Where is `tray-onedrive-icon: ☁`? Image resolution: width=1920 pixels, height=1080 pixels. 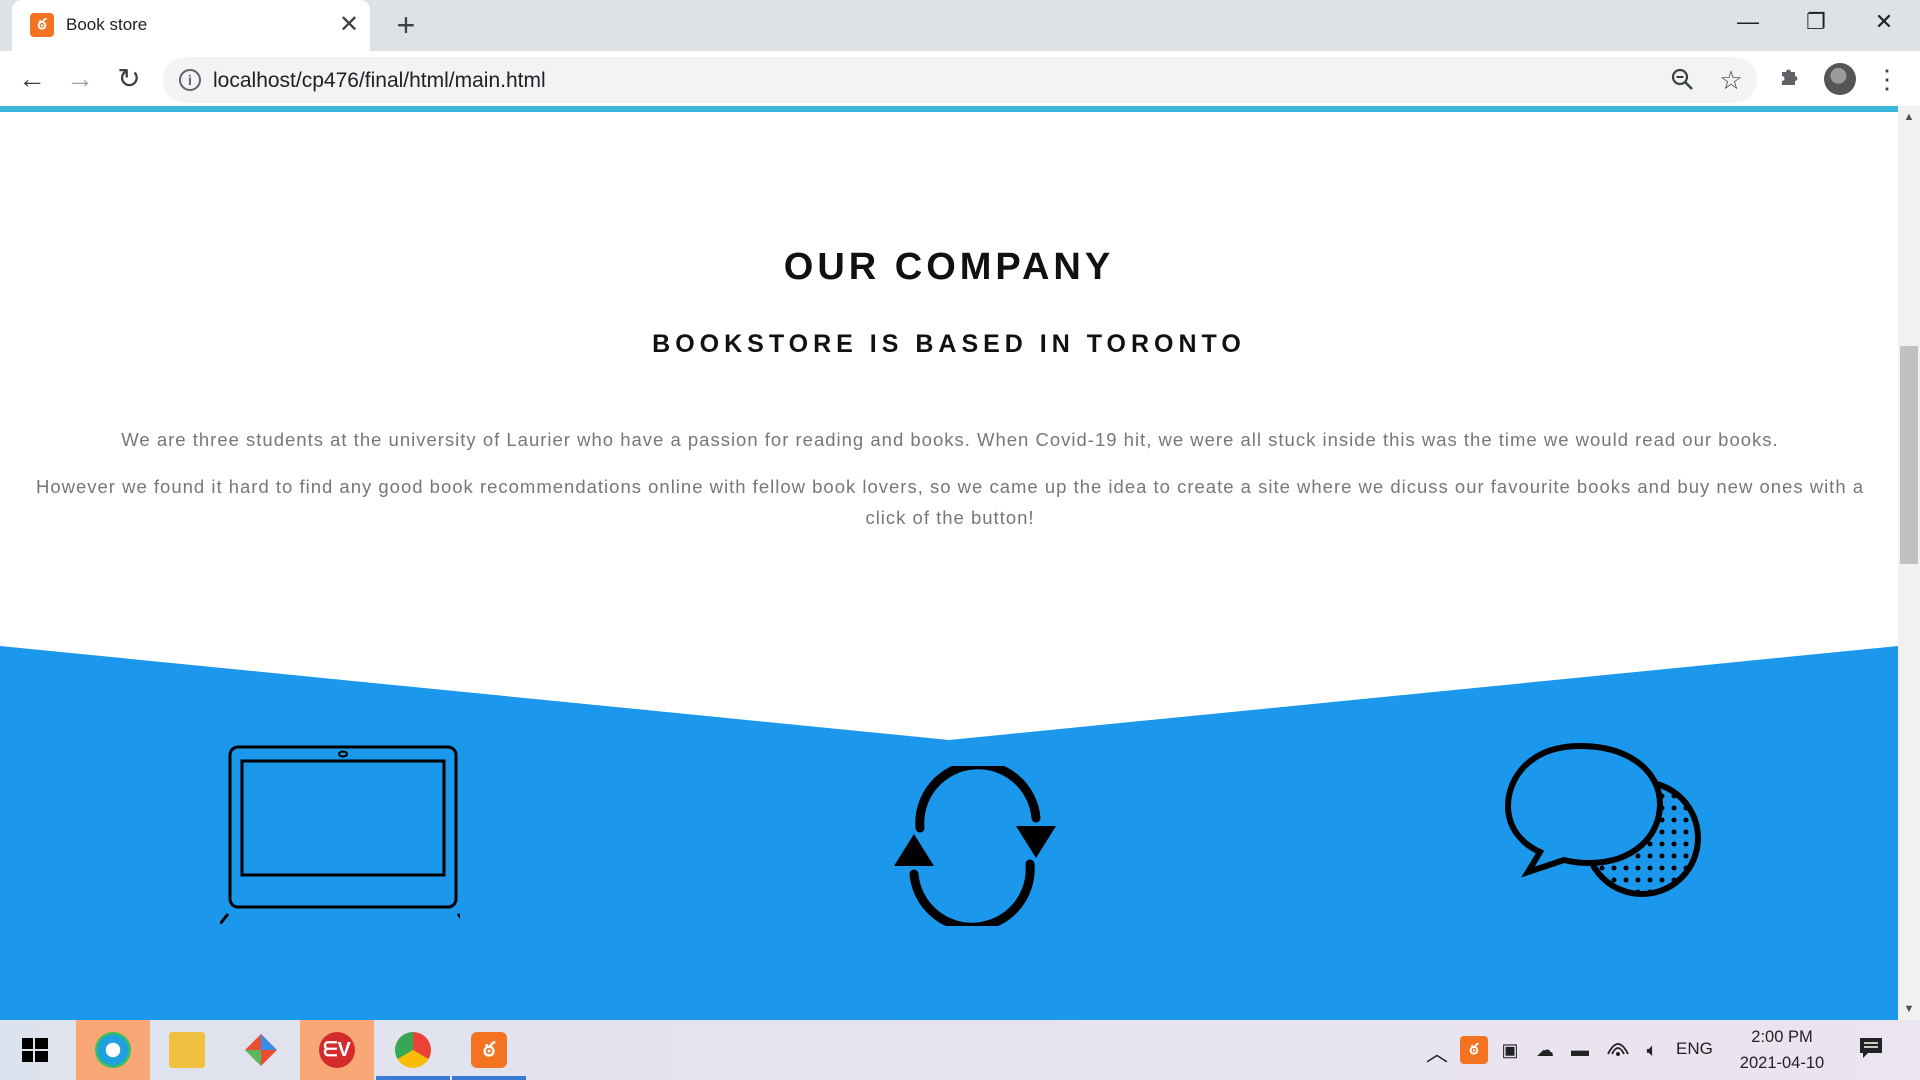
tray-onedrive-icon: ☁ is located at coordinates (1545, 1050).